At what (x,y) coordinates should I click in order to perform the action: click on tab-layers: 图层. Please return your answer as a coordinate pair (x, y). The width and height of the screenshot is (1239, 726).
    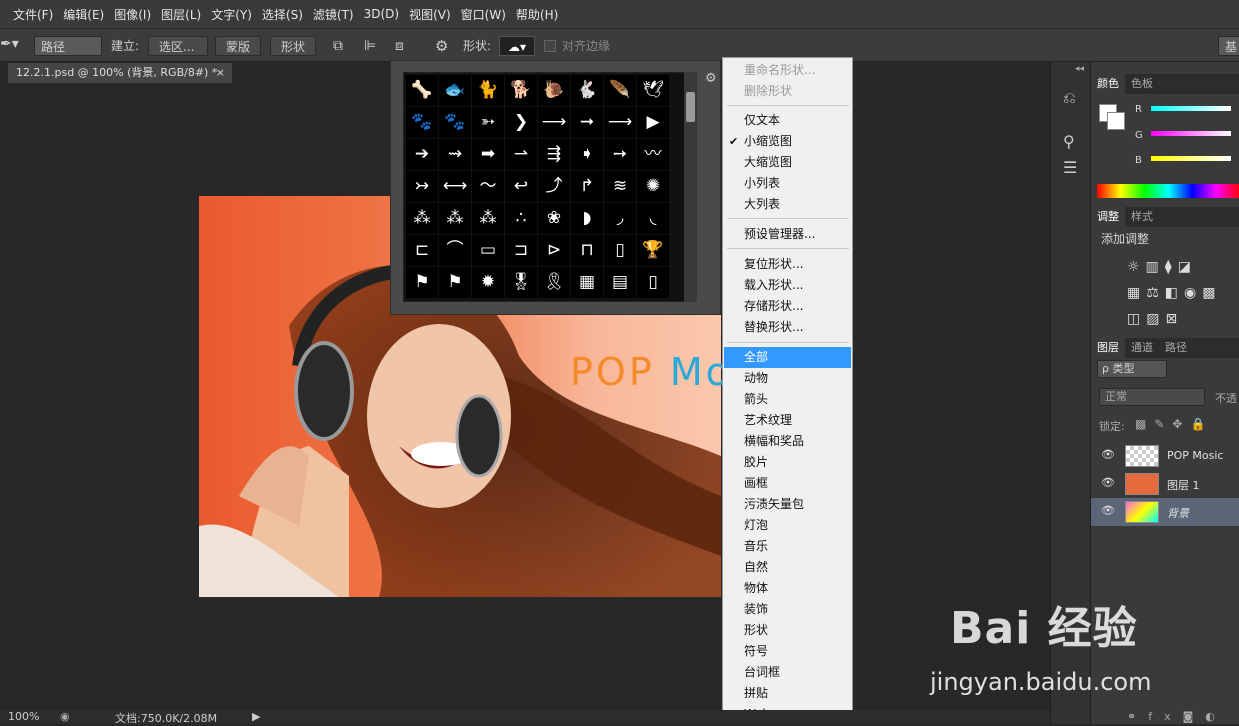
    Looking at the image, I should click on (1108, 348).